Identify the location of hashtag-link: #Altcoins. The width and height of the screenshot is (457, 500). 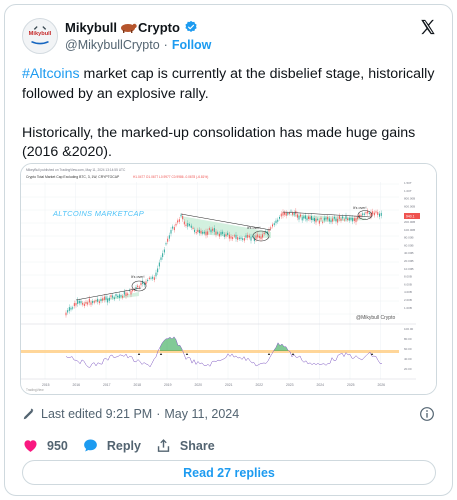
(51, 74).